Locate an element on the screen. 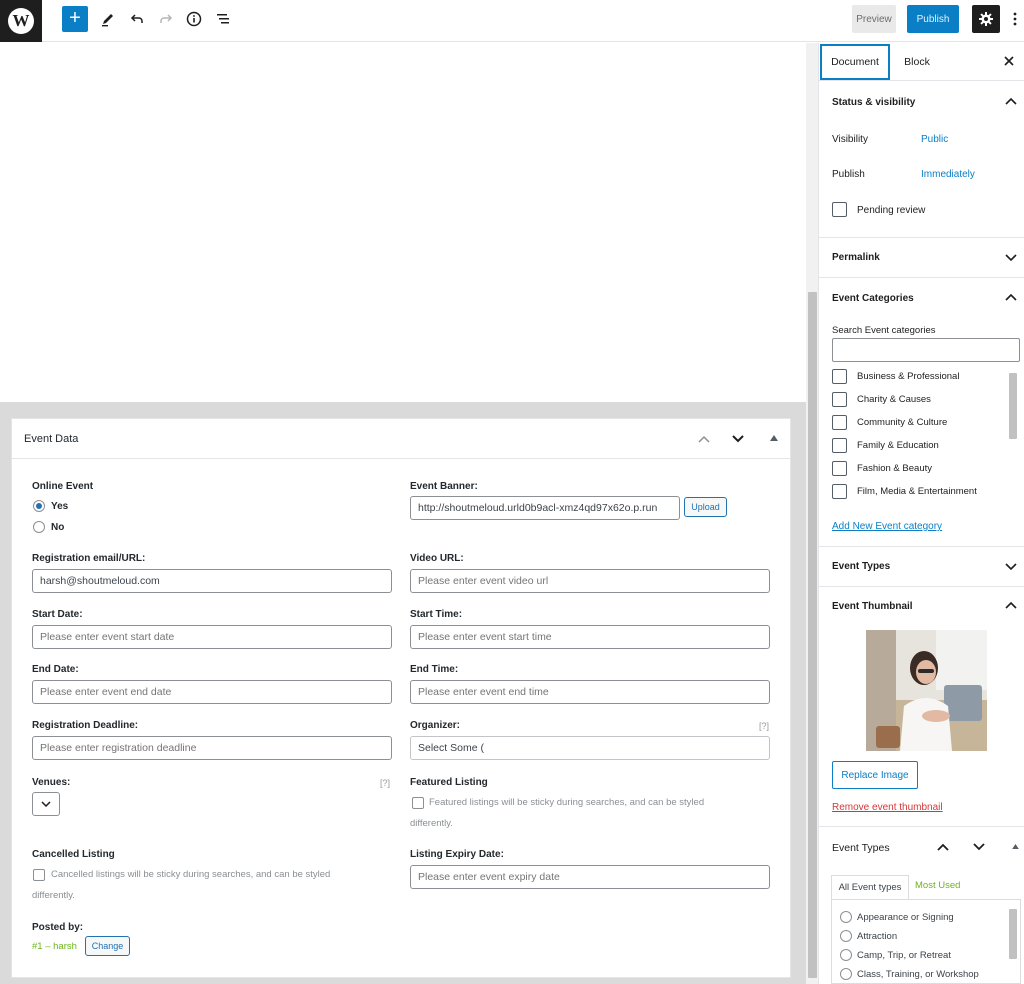  online-event-yes-radio is located at coordinates (39, 506).